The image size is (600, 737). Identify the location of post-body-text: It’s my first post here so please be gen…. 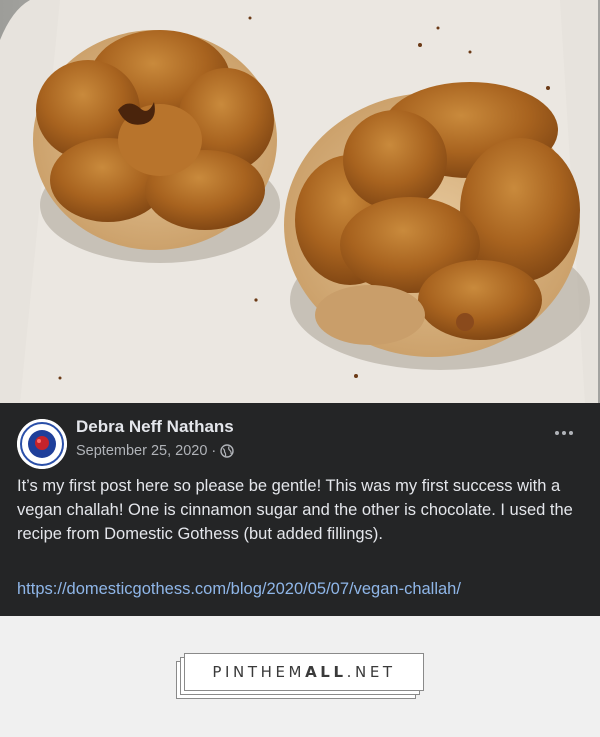
(295, 510).